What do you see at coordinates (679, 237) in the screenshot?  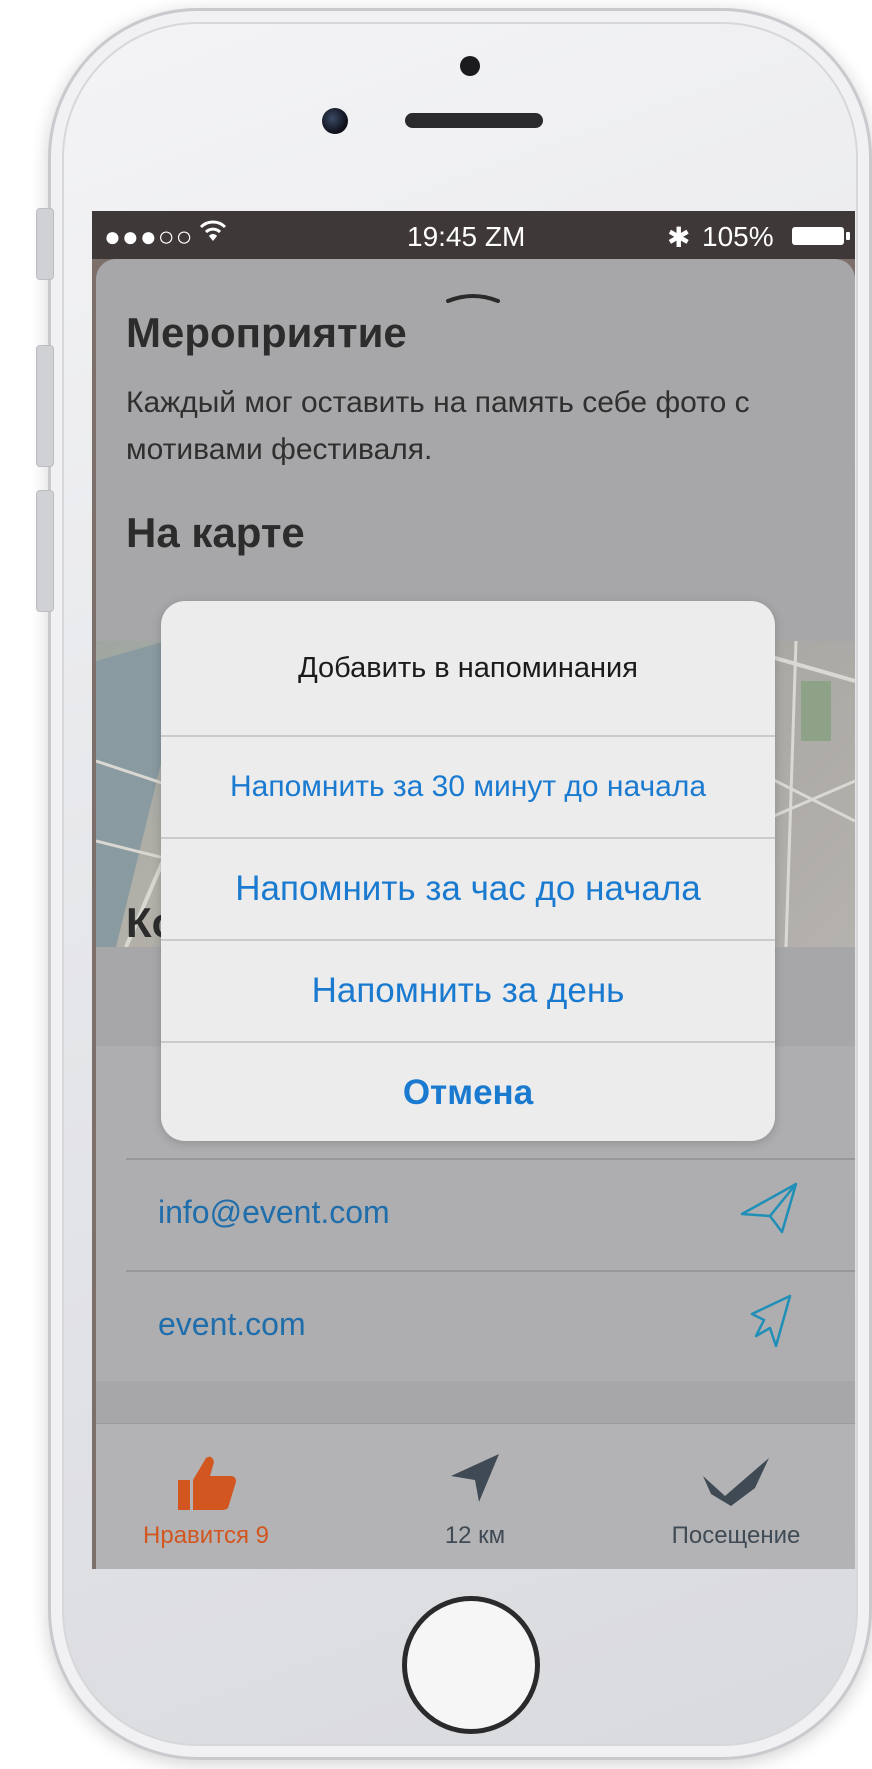 I see `bluetooth-icon: ✱` at bounding box center [679, 237].